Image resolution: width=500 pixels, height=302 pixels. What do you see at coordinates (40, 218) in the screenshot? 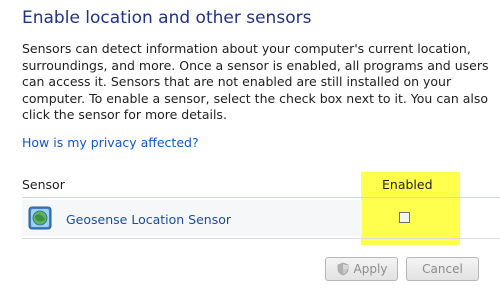
I see `location-sensor-icon` at bounding box center [40, 218].